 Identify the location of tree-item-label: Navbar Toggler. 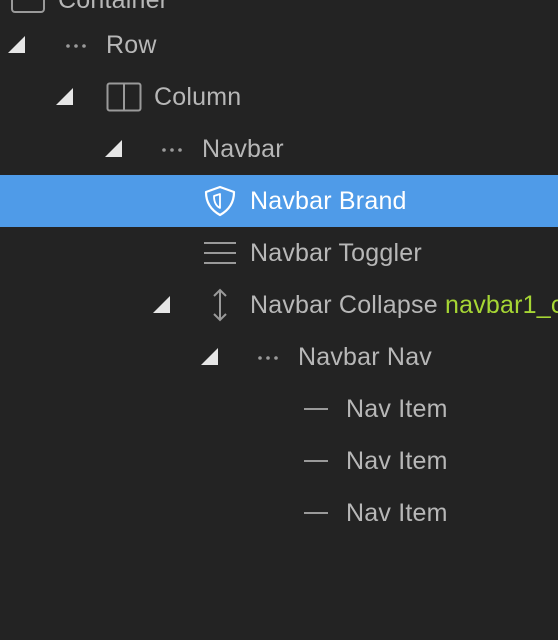
(336, 253).